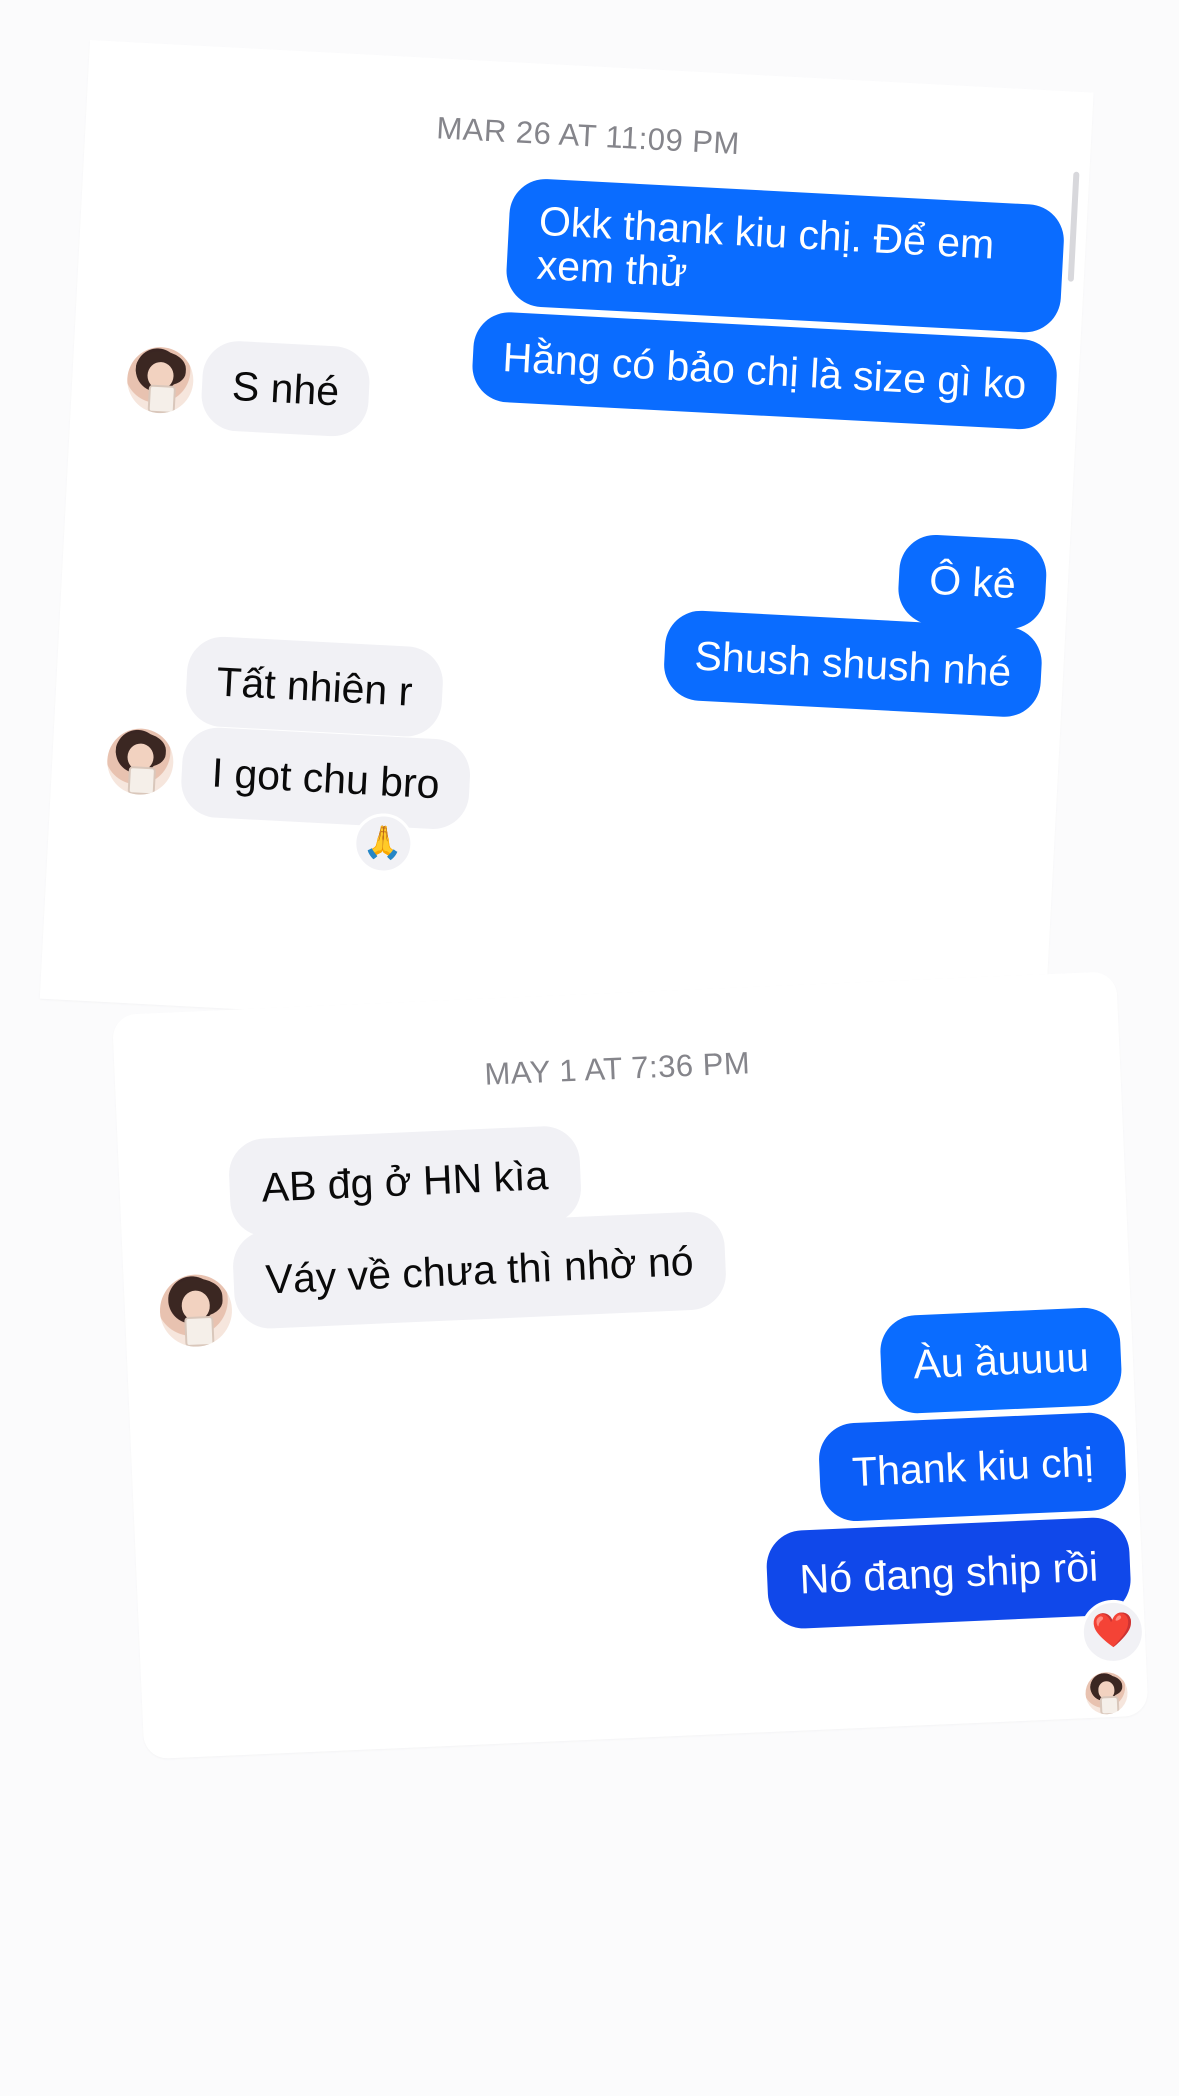 The height and width of the screenshot is (2096, 1179). I want to click on message-text: Thank kiu chị, so click(973, 1467).